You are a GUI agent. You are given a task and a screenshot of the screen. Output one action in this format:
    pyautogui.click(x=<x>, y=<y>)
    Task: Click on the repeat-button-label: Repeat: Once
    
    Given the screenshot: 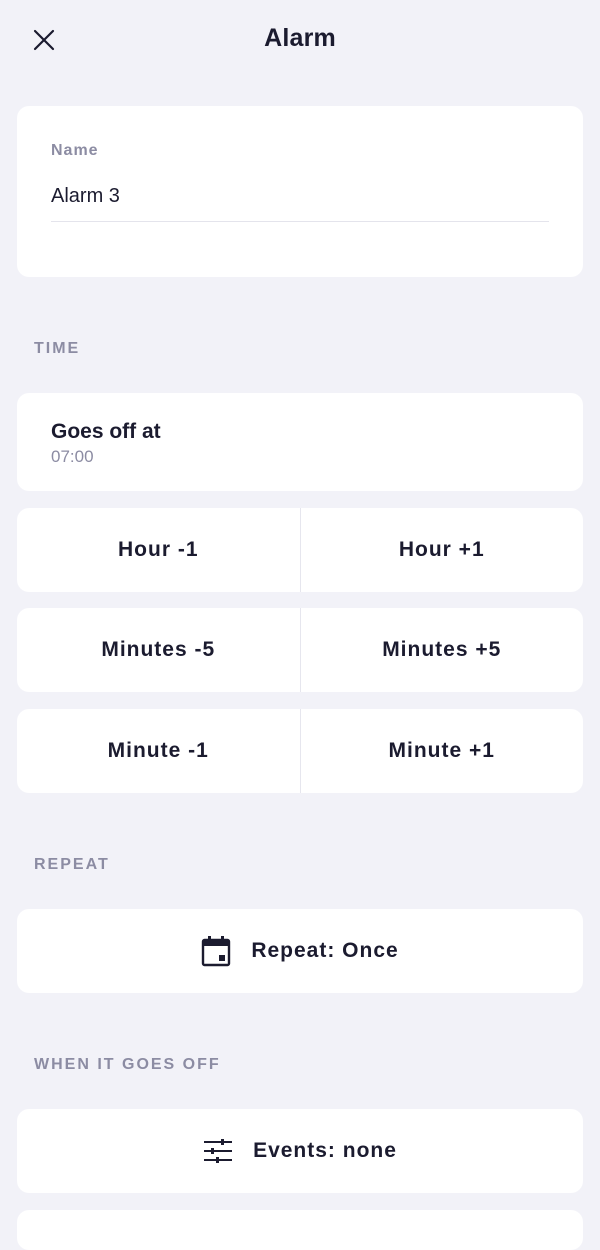 What is the action you would take?
    pyautogui.click(x=325, y=950)
    